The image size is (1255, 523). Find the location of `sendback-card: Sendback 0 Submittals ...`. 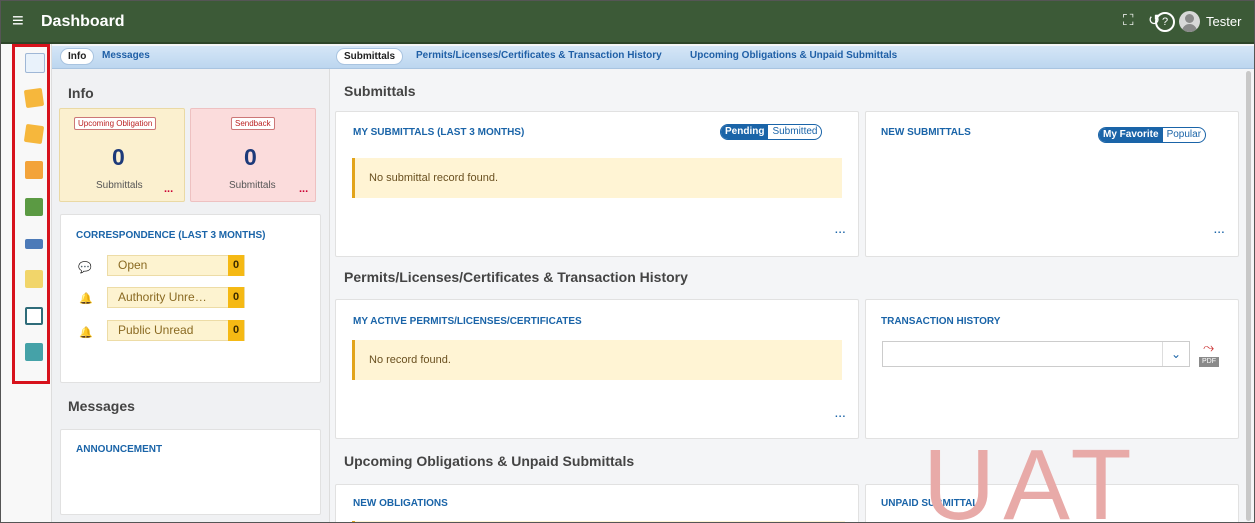

sendback-card: Sendback 0 Submittals ... is located at coordinates (253, 155).